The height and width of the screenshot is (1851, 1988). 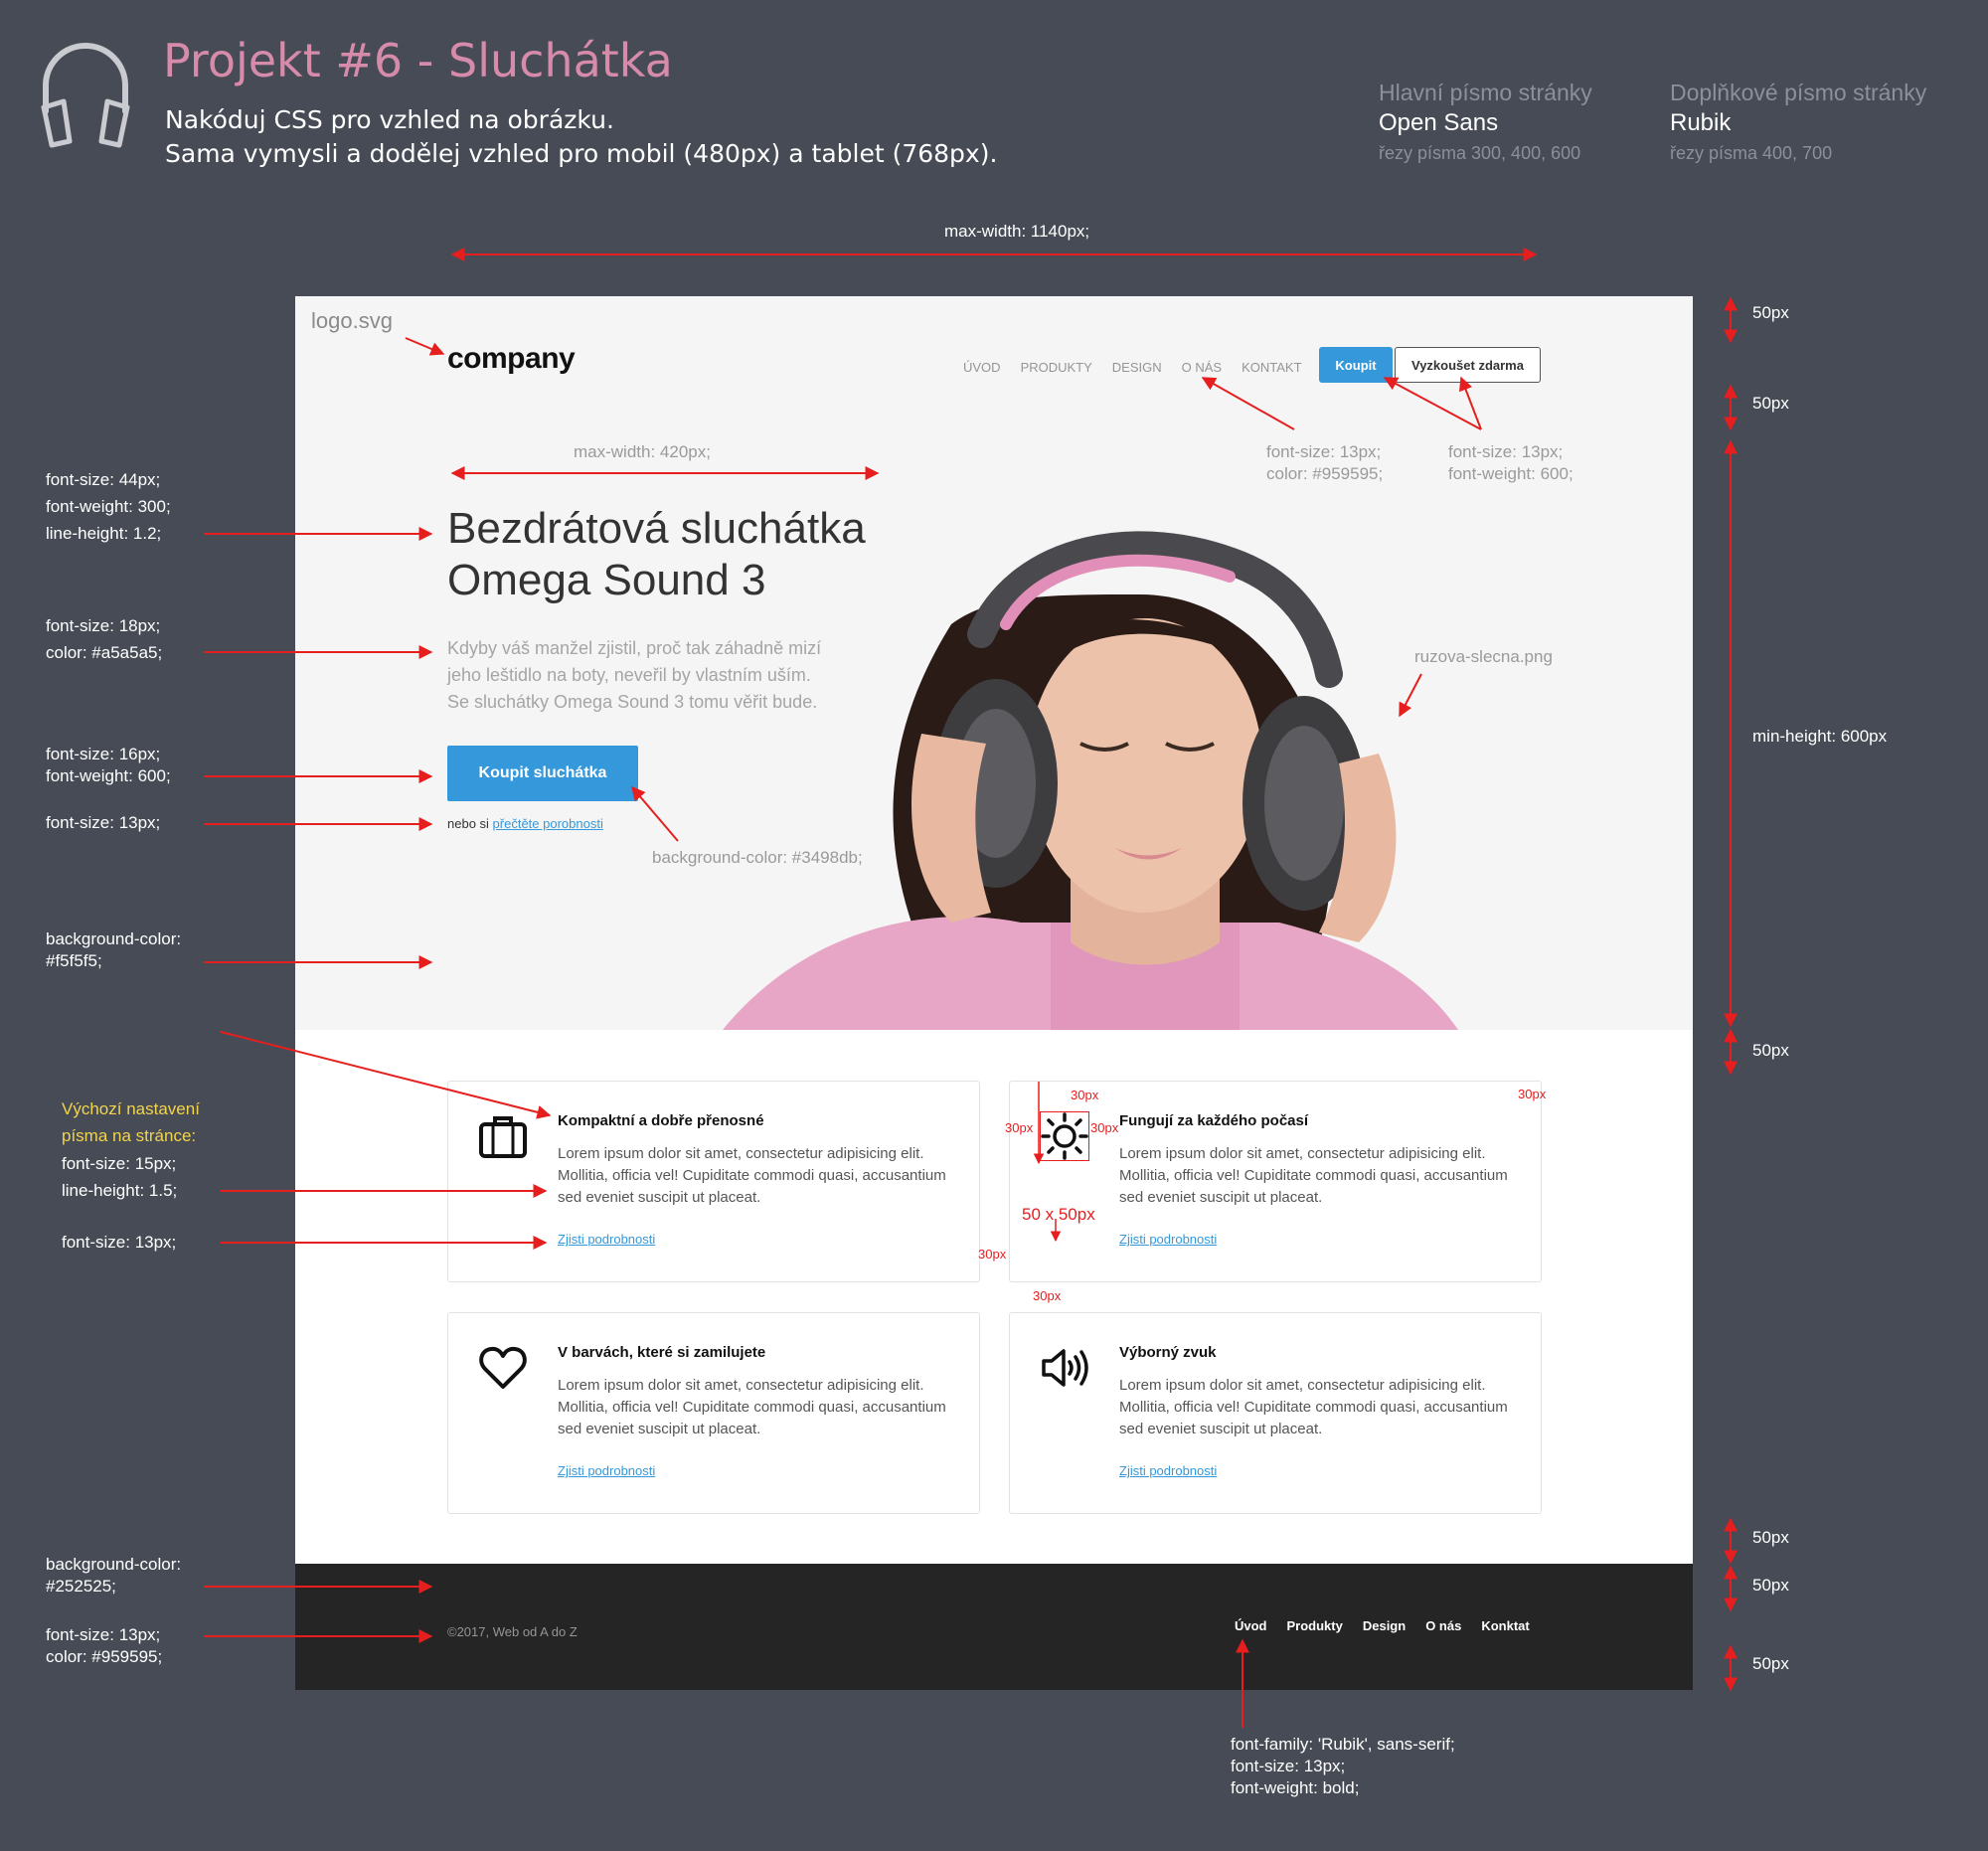 What do you see at coordinates (662, 1353) in the screenshot?
I see `card-title: V barvách, které si zamilujete` at bounding box center [662, 1353].